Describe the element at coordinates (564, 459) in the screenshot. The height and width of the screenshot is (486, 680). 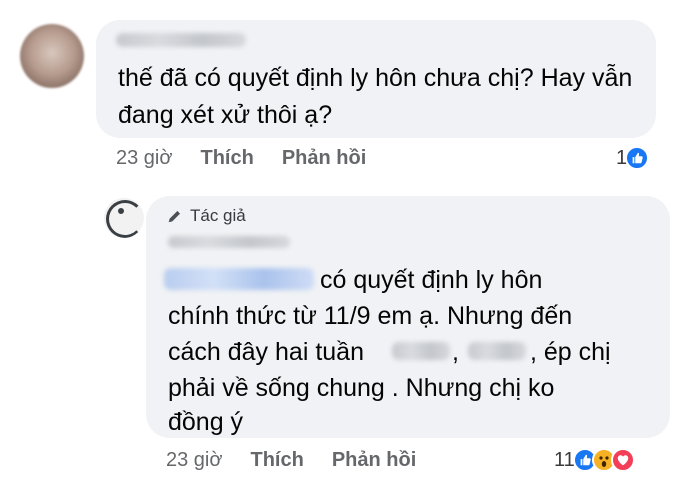
I see `reaction-count: 11` at that location.